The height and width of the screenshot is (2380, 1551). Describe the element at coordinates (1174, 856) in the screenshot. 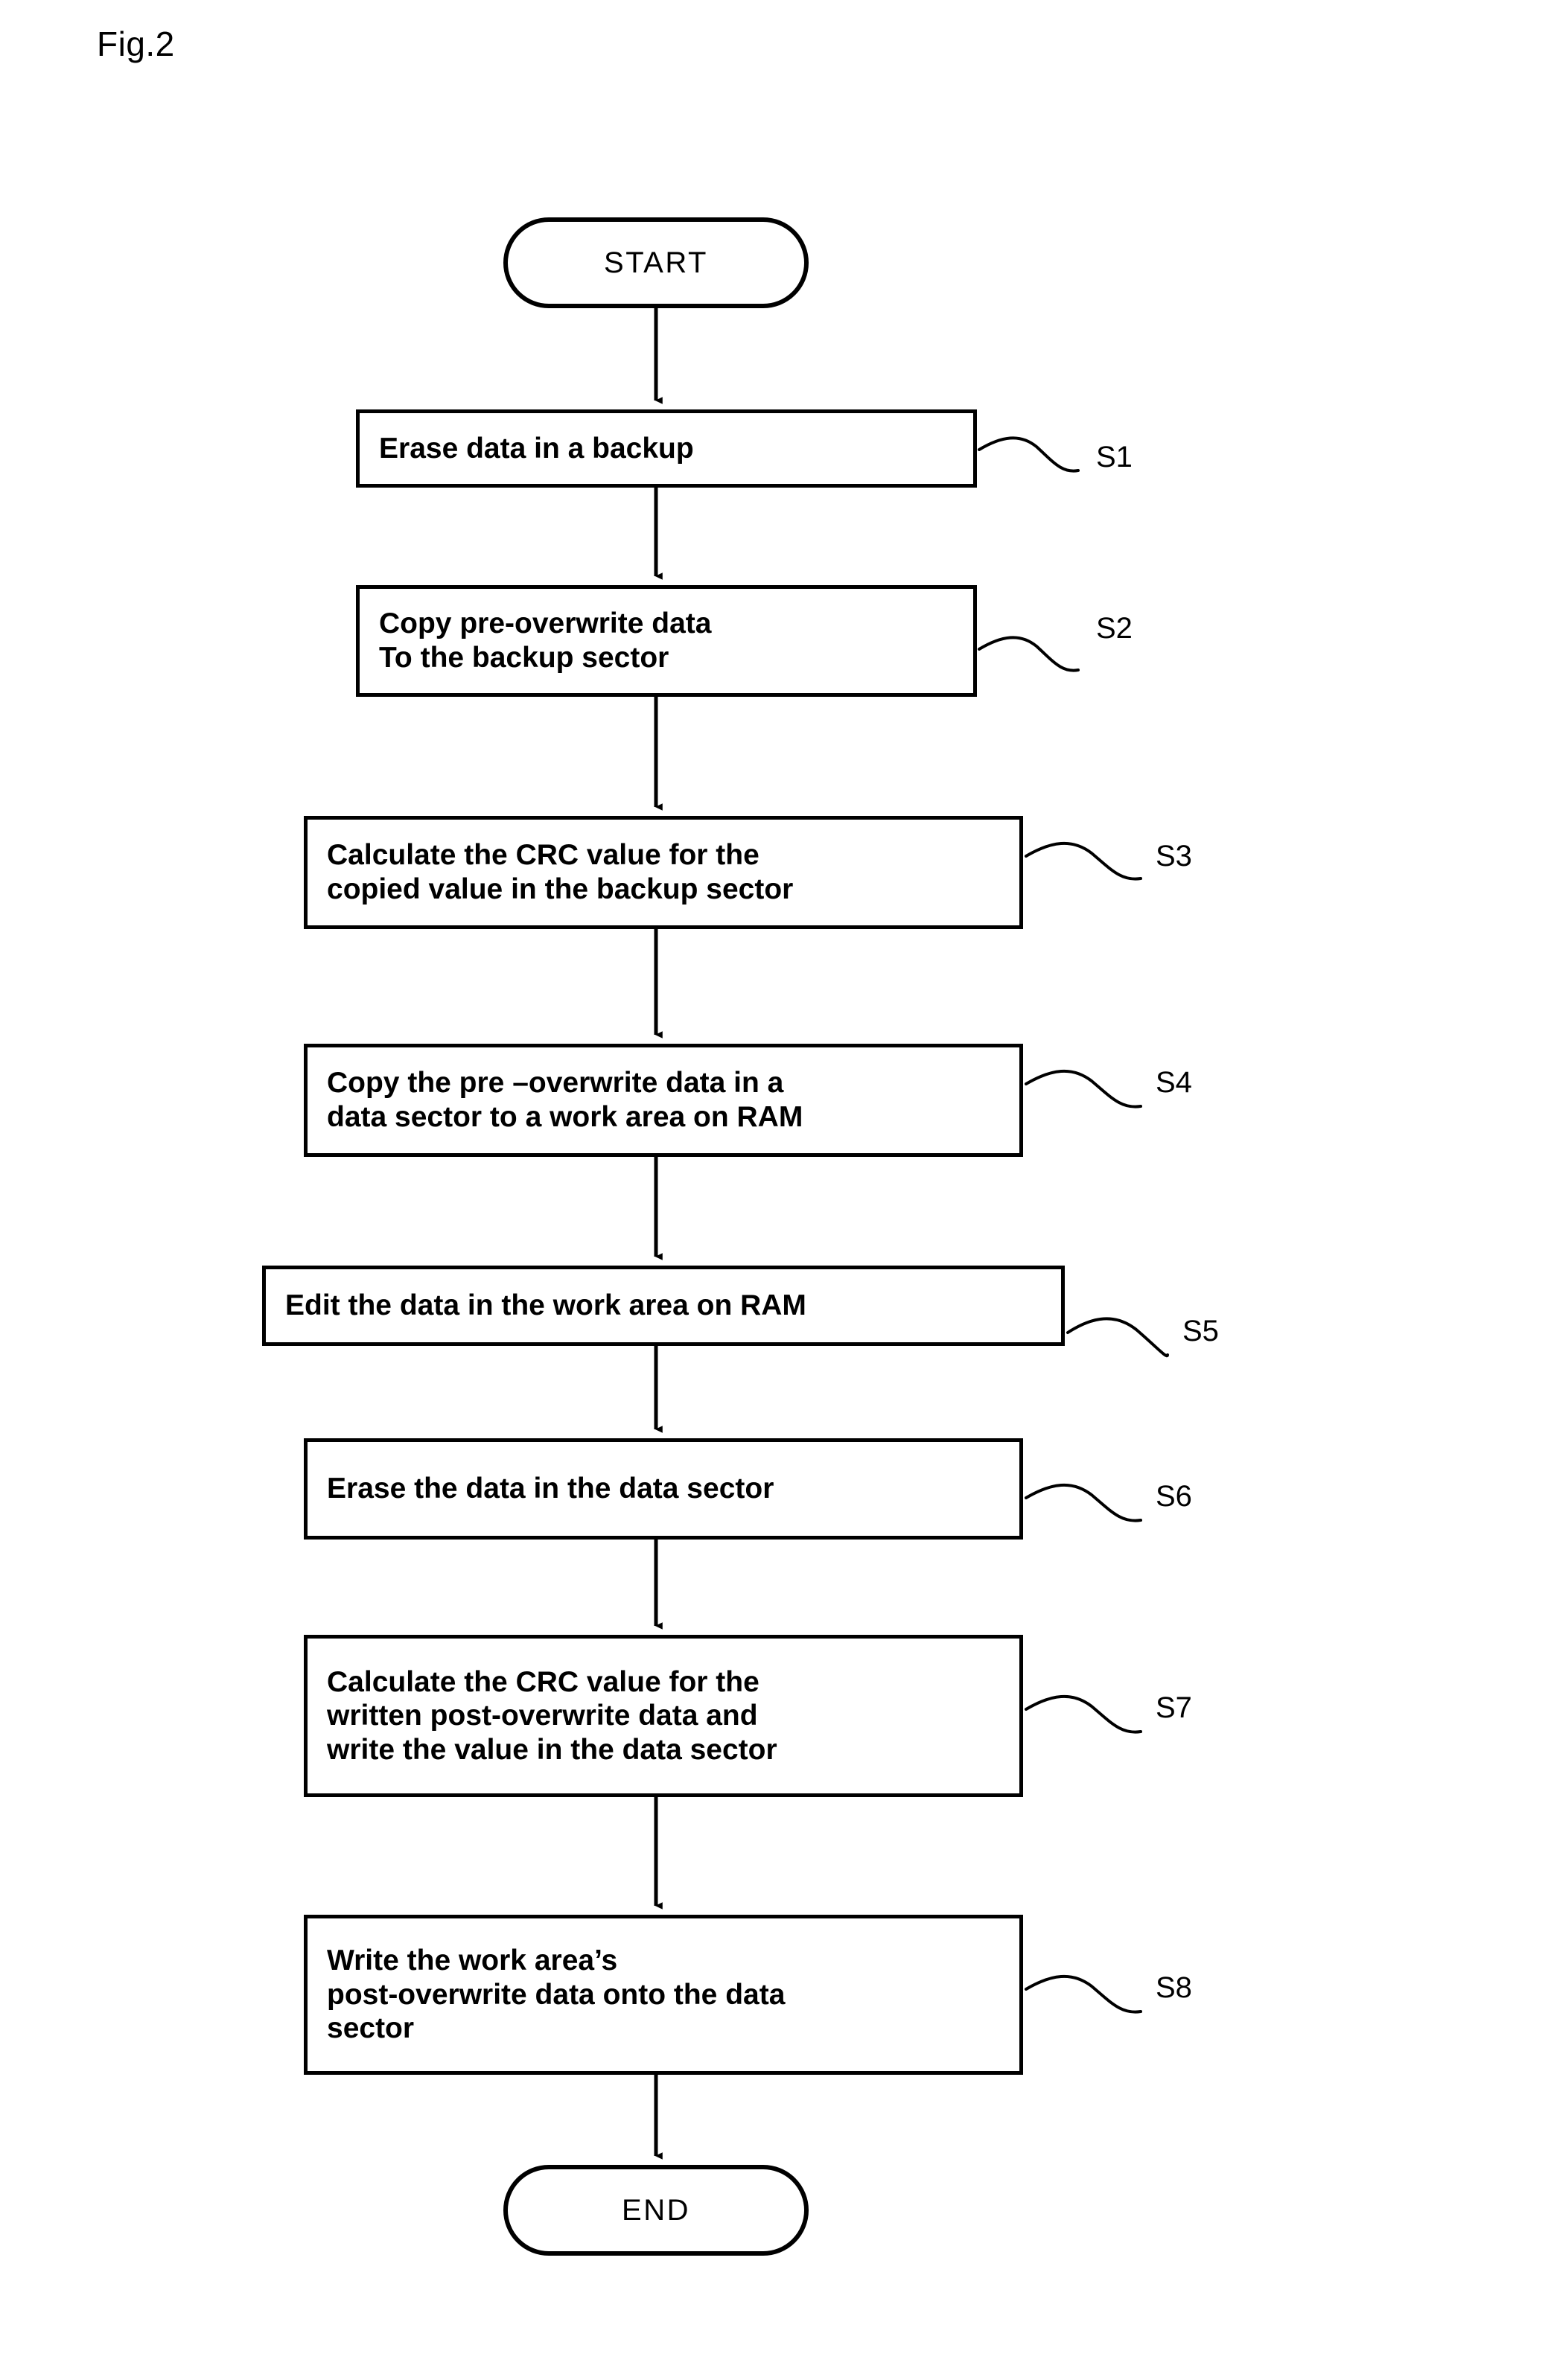

I see `step-label-s3: S3` at that location.